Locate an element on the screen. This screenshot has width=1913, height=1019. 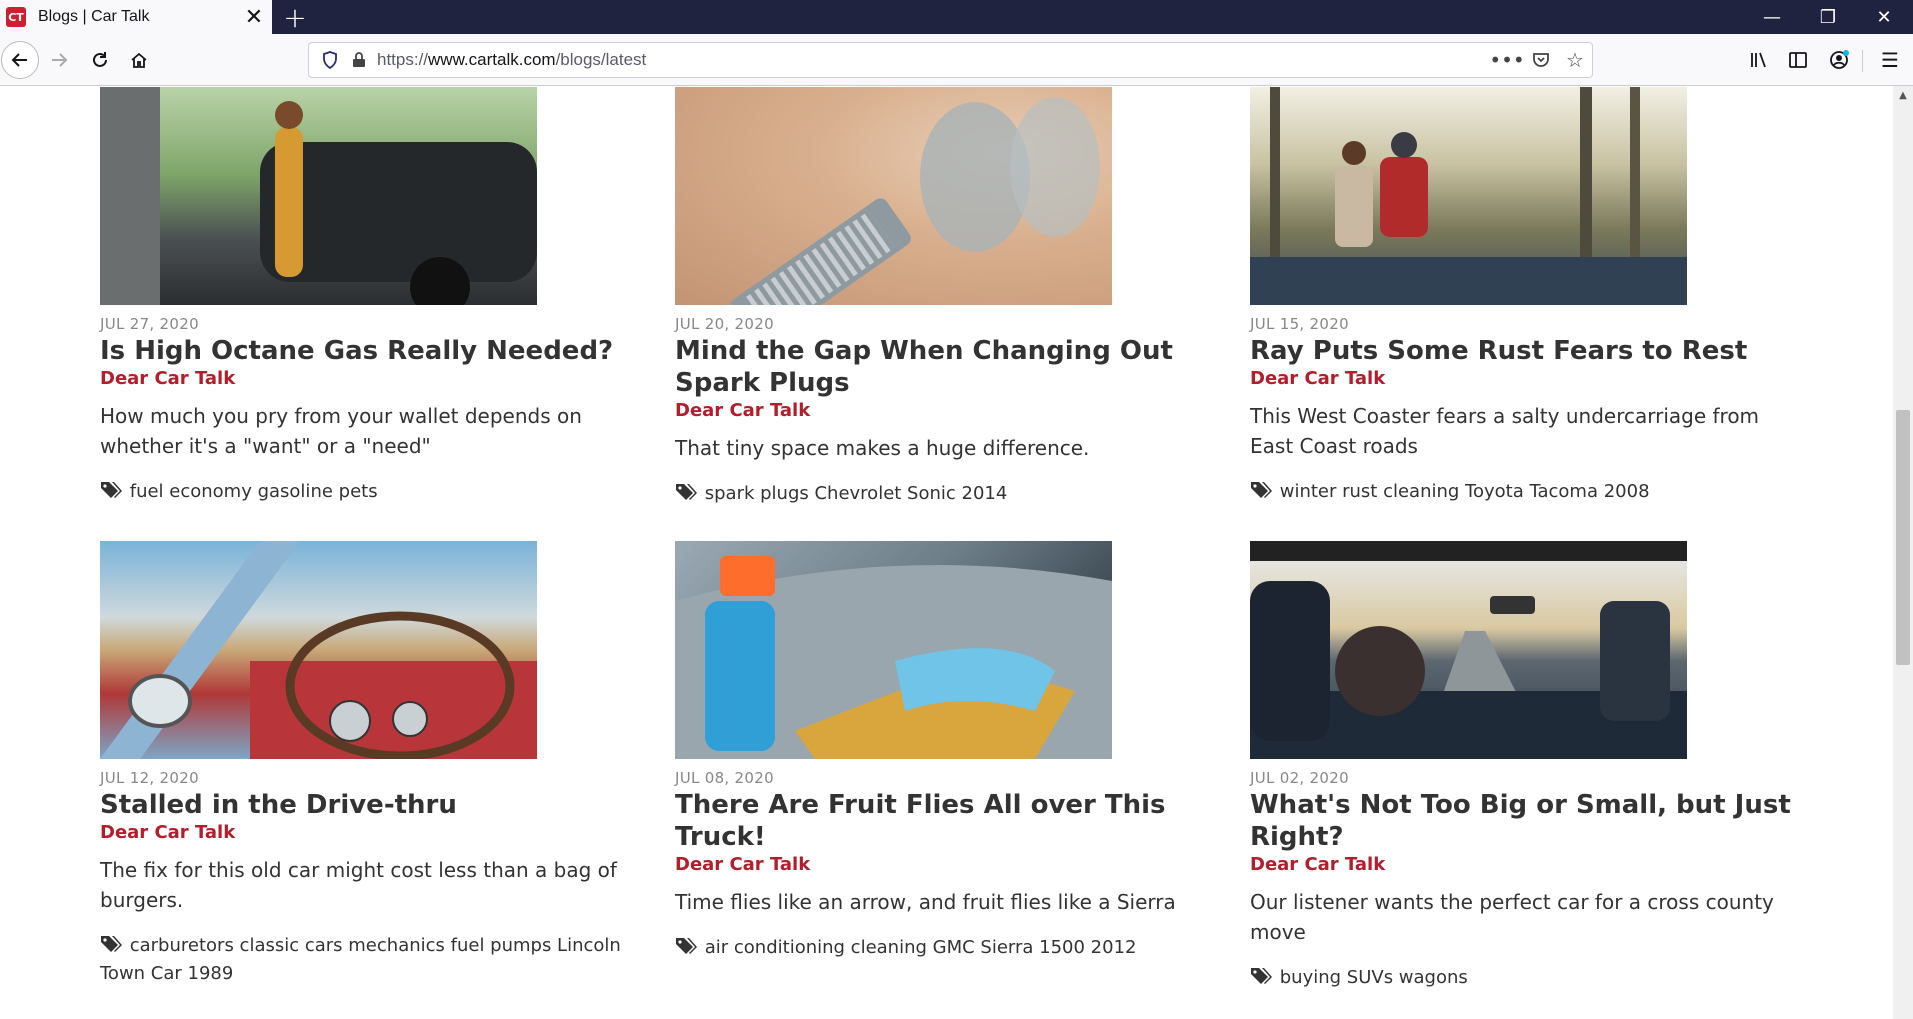
post-tags: buying SUVs wagons is located at coordinates (1520, 979).